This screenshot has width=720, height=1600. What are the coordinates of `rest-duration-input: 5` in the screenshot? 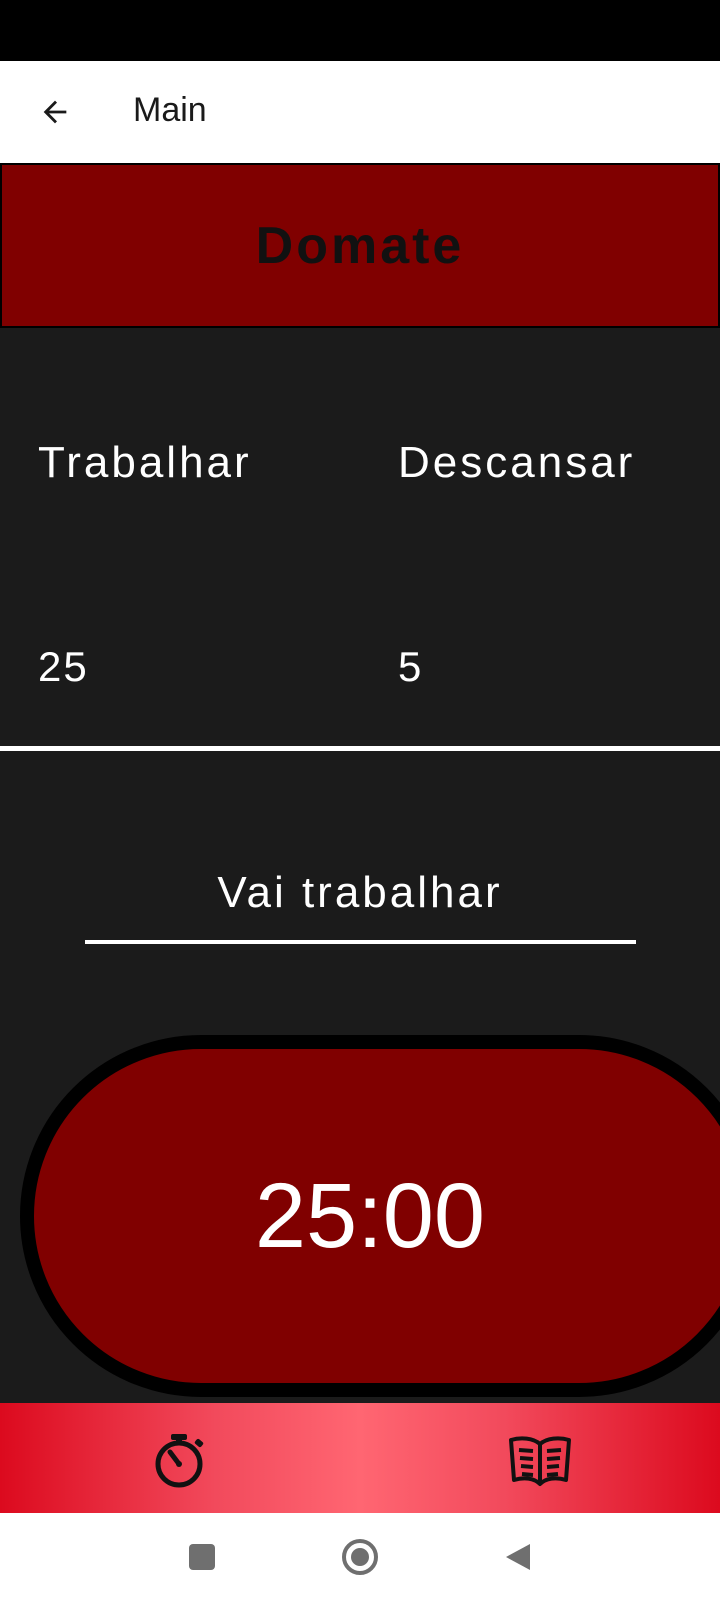 It's located at (410, 667).